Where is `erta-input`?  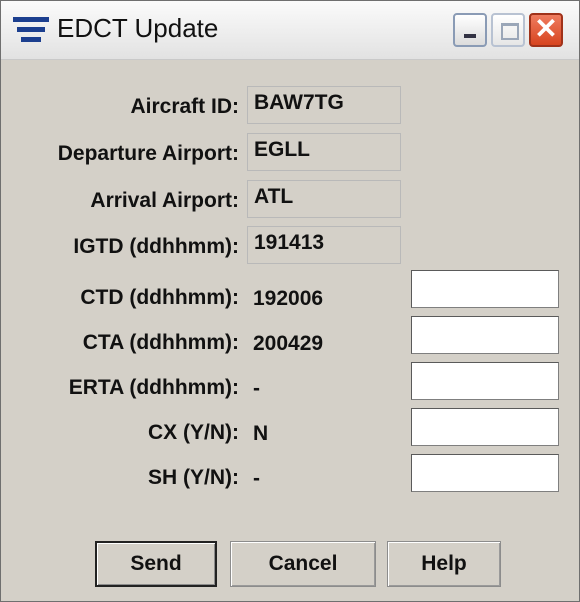
erta-input is located at coordinates (485, 381).